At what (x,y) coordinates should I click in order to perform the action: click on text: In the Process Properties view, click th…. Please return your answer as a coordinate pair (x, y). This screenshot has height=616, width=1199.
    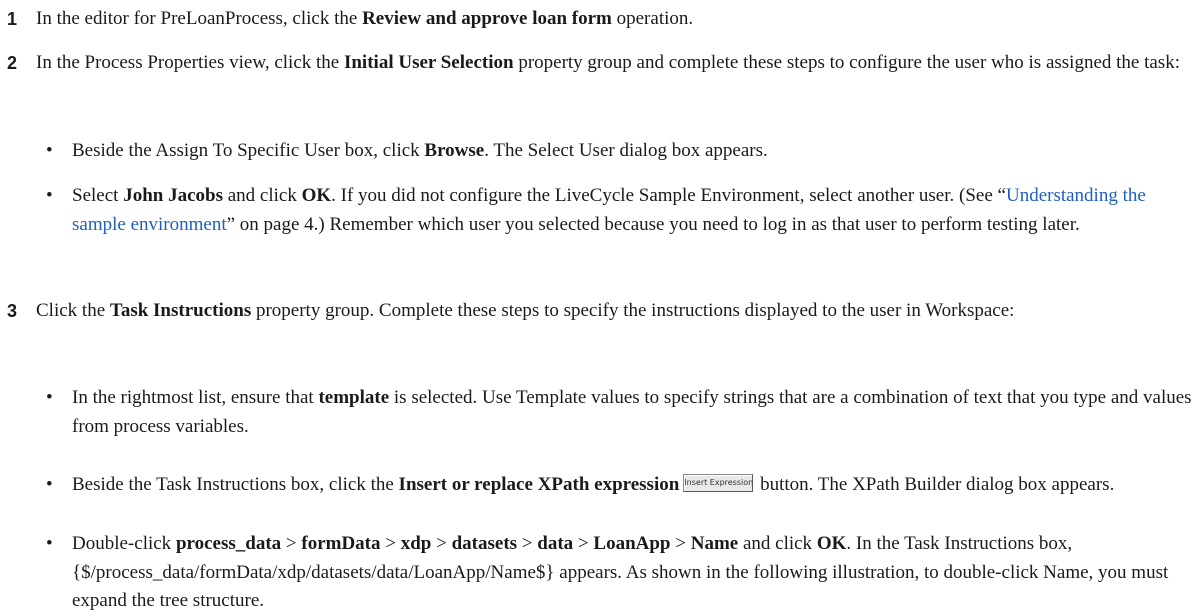
    Looking at the image, I should click on (190, 62).